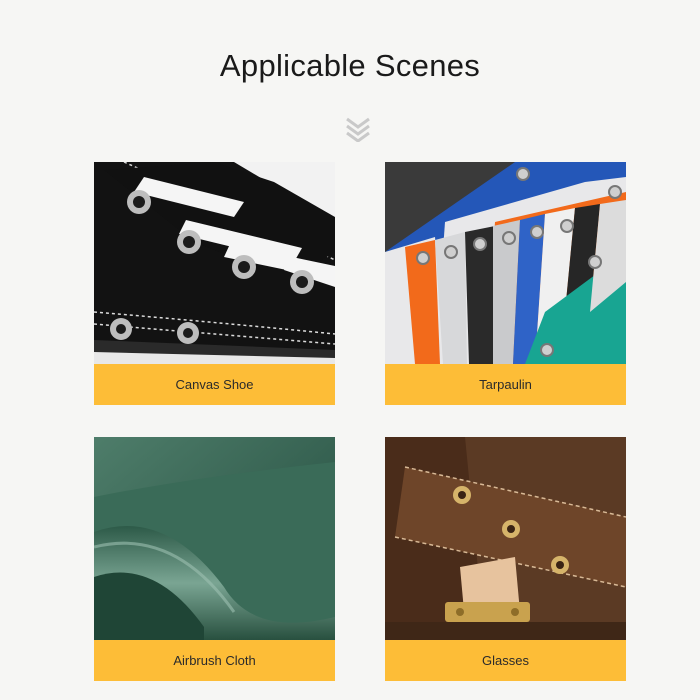 Image resolution: width=700 pixels, height=700 pixels. I want to click on scene-label: Canvas Shoe, so click(214, 384).